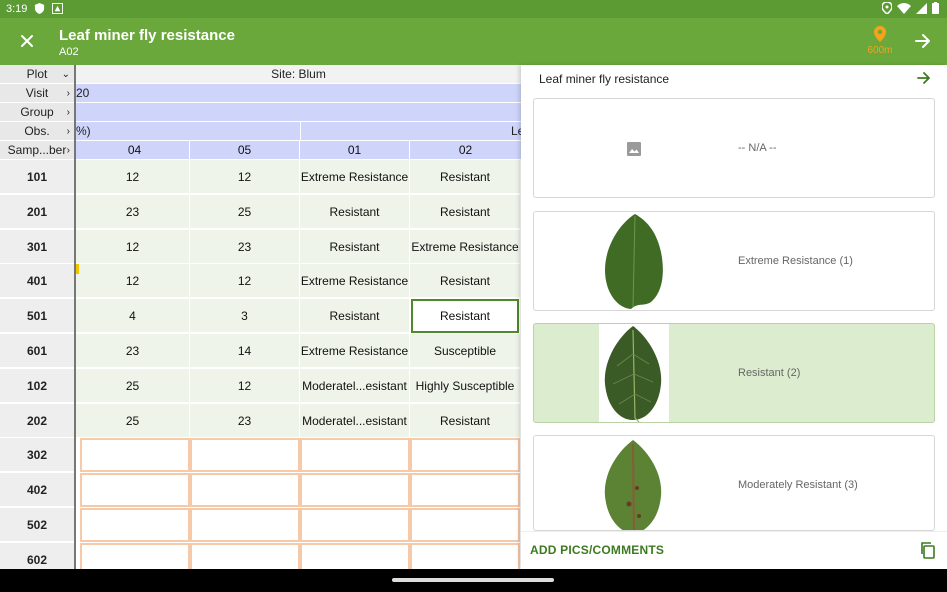 The height and width of the screenshot is (592, 947). I want to click on row-label: 202, so click(37, 421).